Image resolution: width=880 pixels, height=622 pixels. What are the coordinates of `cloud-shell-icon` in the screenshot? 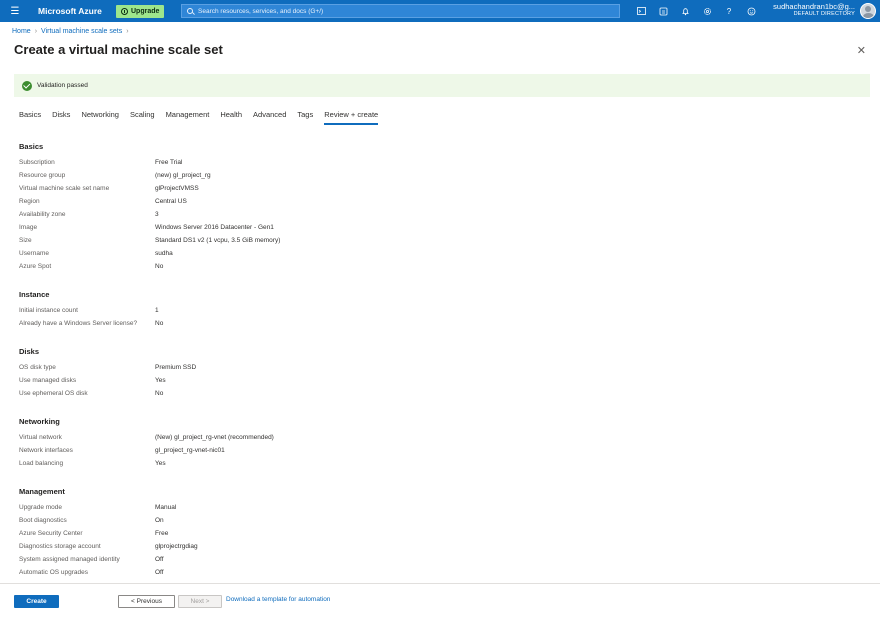 It's located at (641, 11).